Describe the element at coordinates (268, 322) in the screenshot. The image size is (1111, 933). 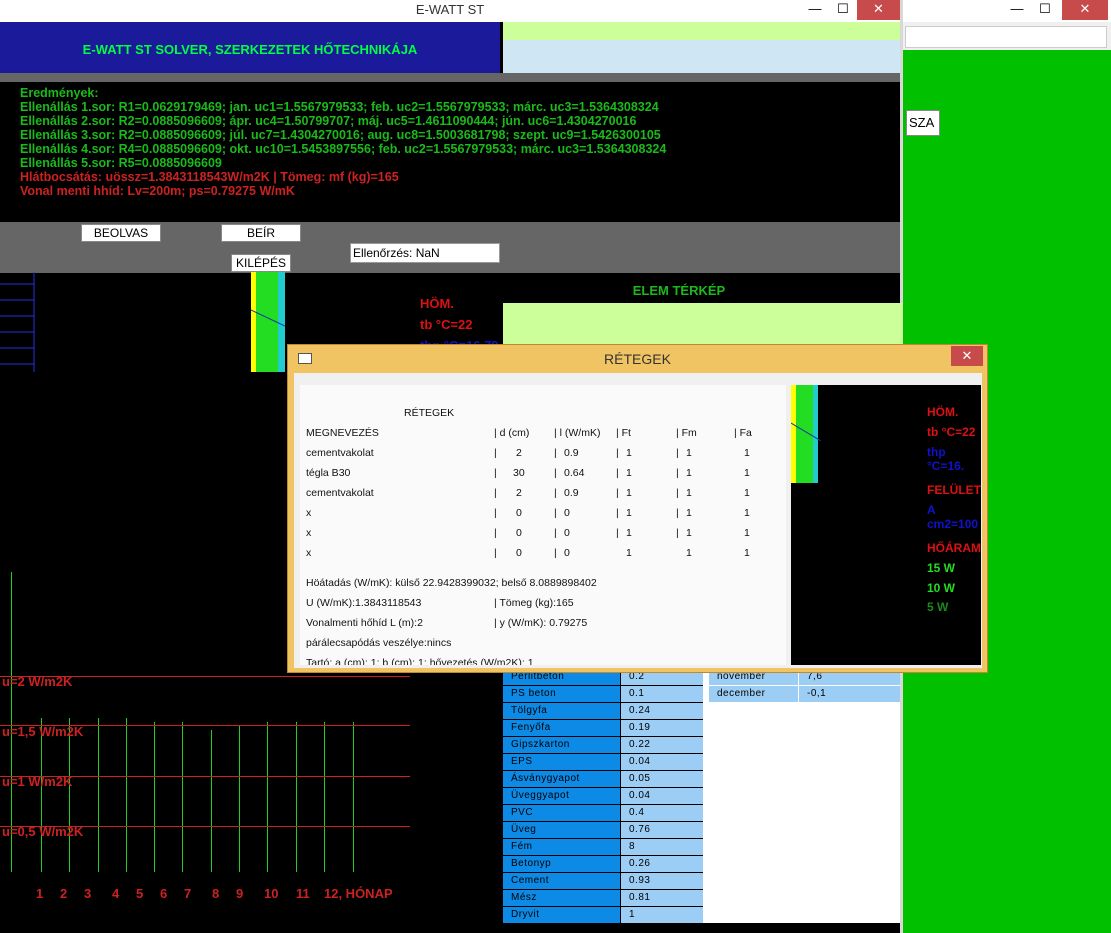
I see `wall-section-svg` at that location.